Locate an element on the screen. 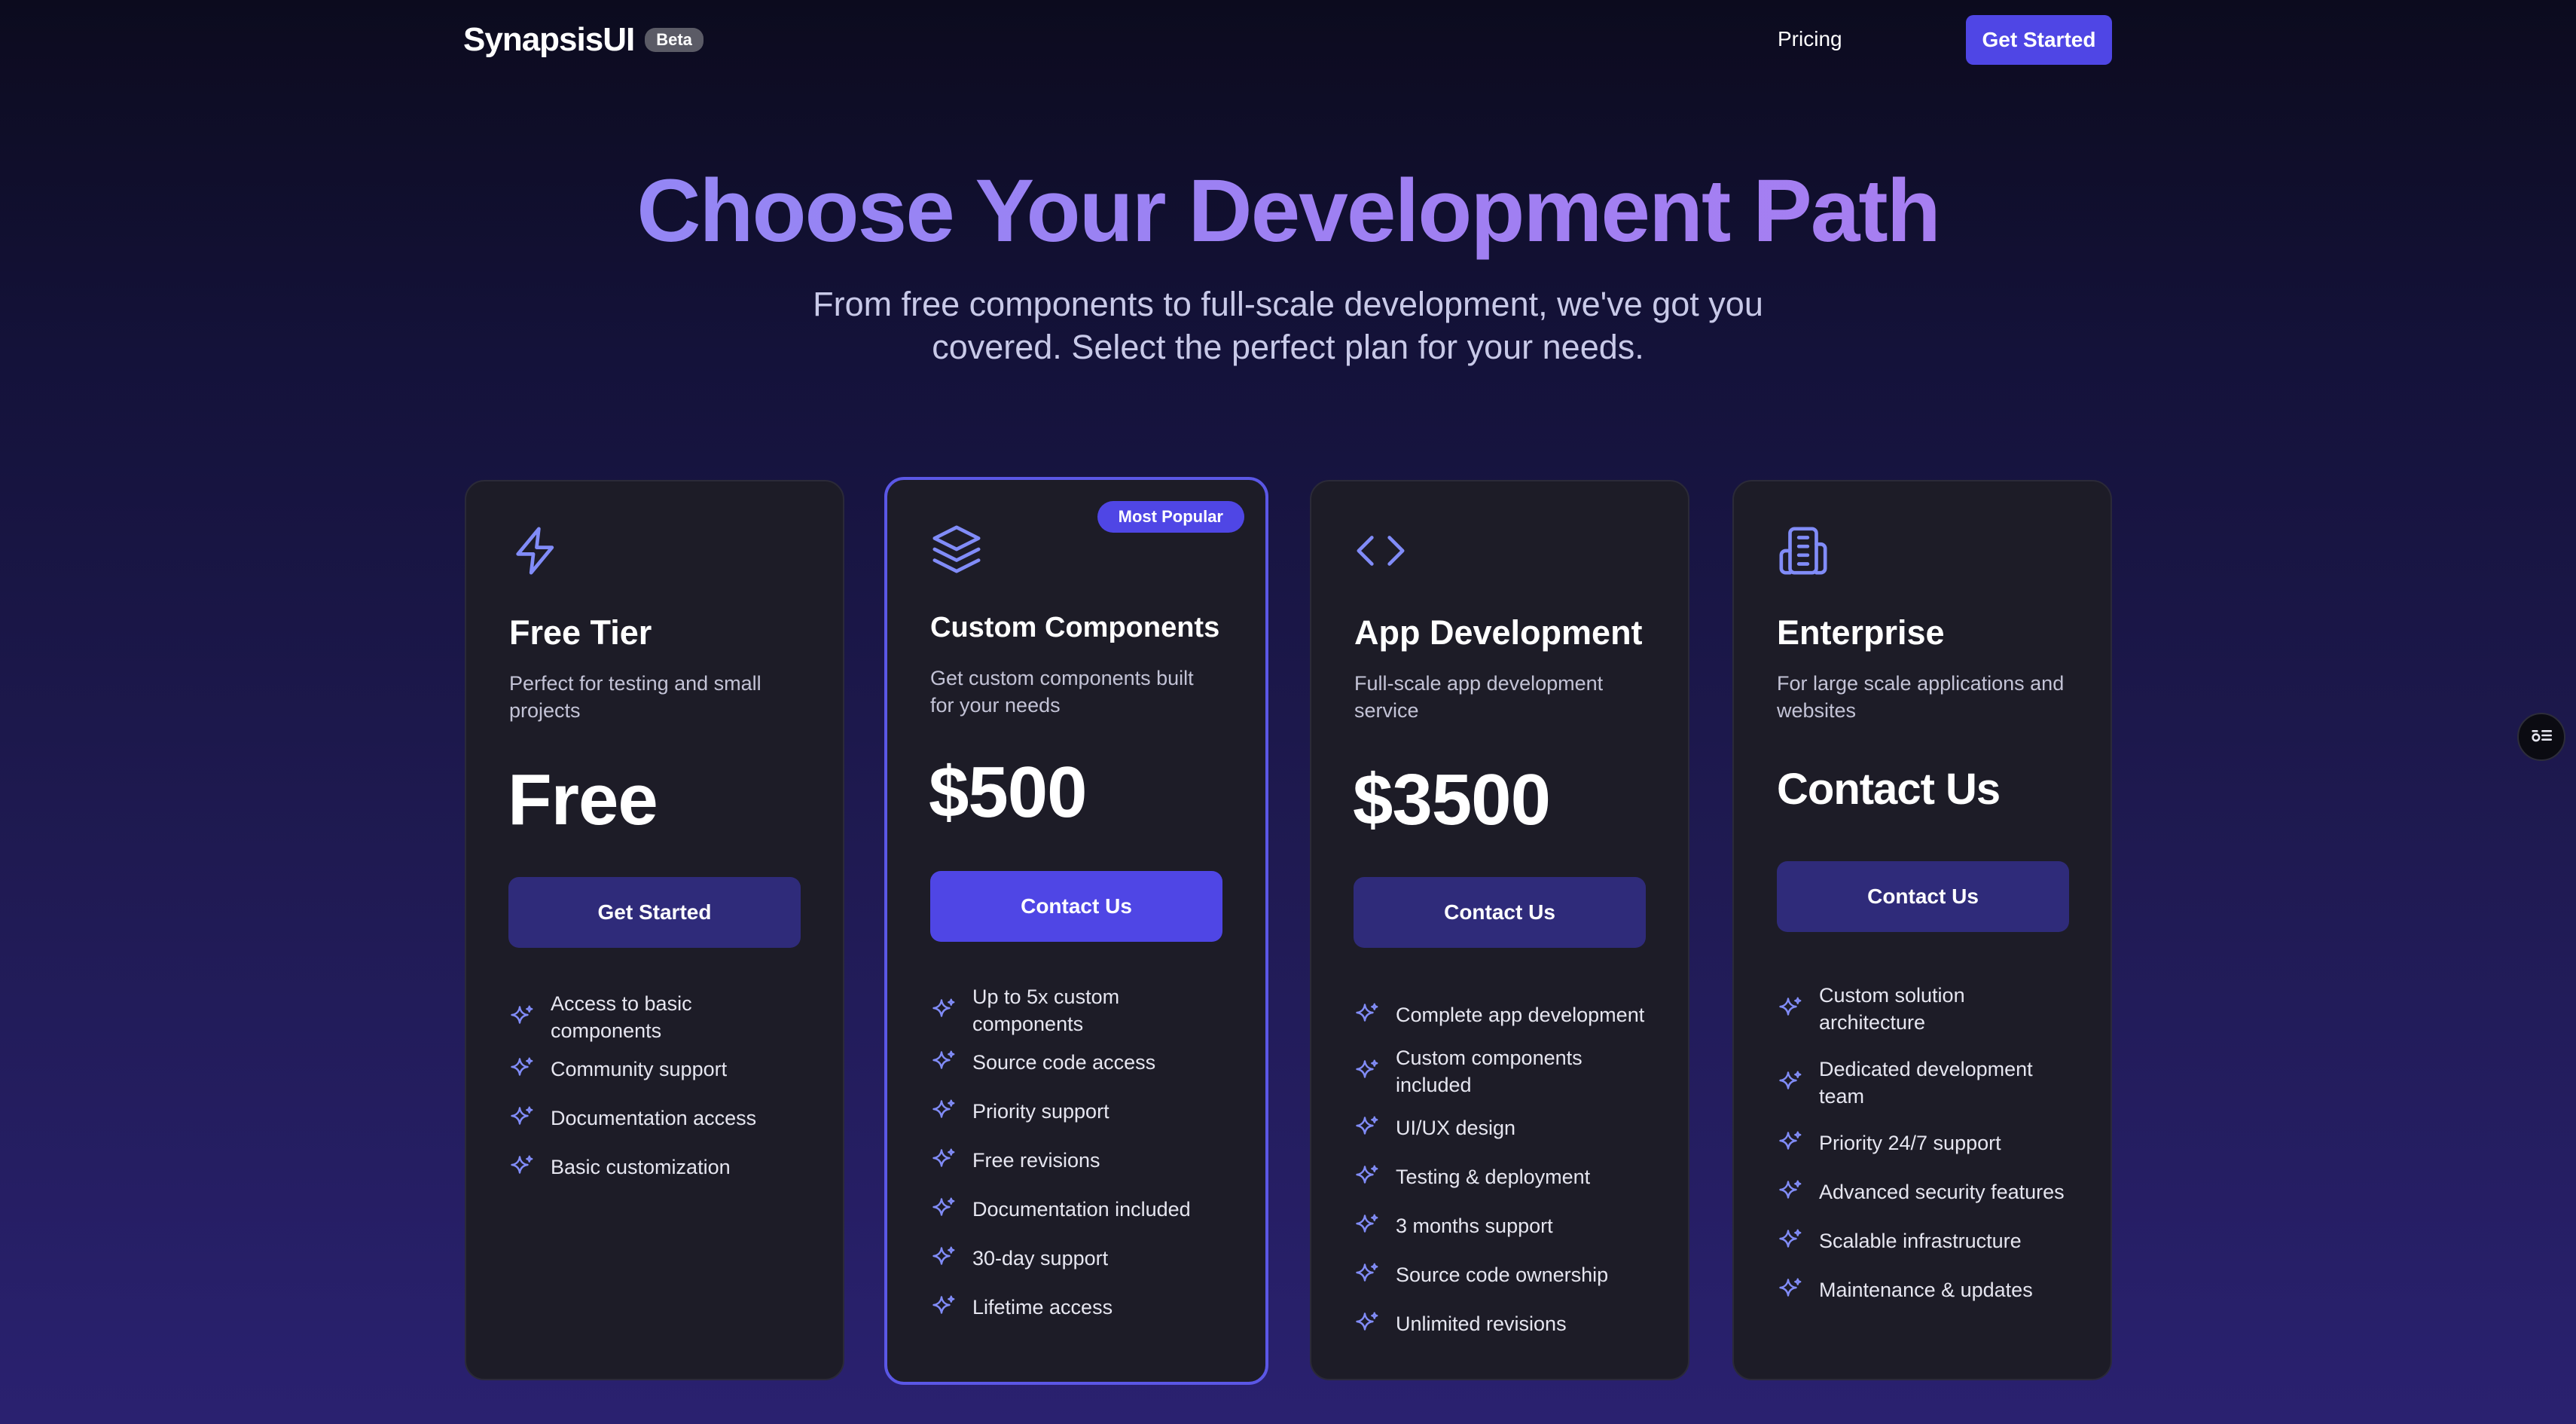 This screenshot has height=1424, width=2576. plan-get-started-button: Get Started is located at coordinates (655, 912).